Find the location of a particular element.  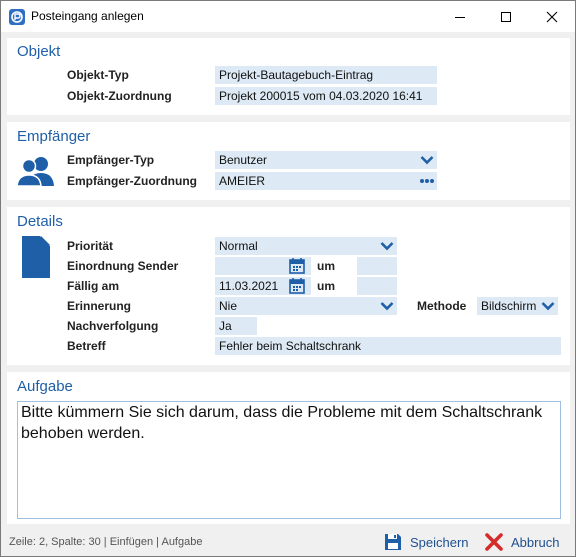

maximize-icon is located at coordinates (506, 16).